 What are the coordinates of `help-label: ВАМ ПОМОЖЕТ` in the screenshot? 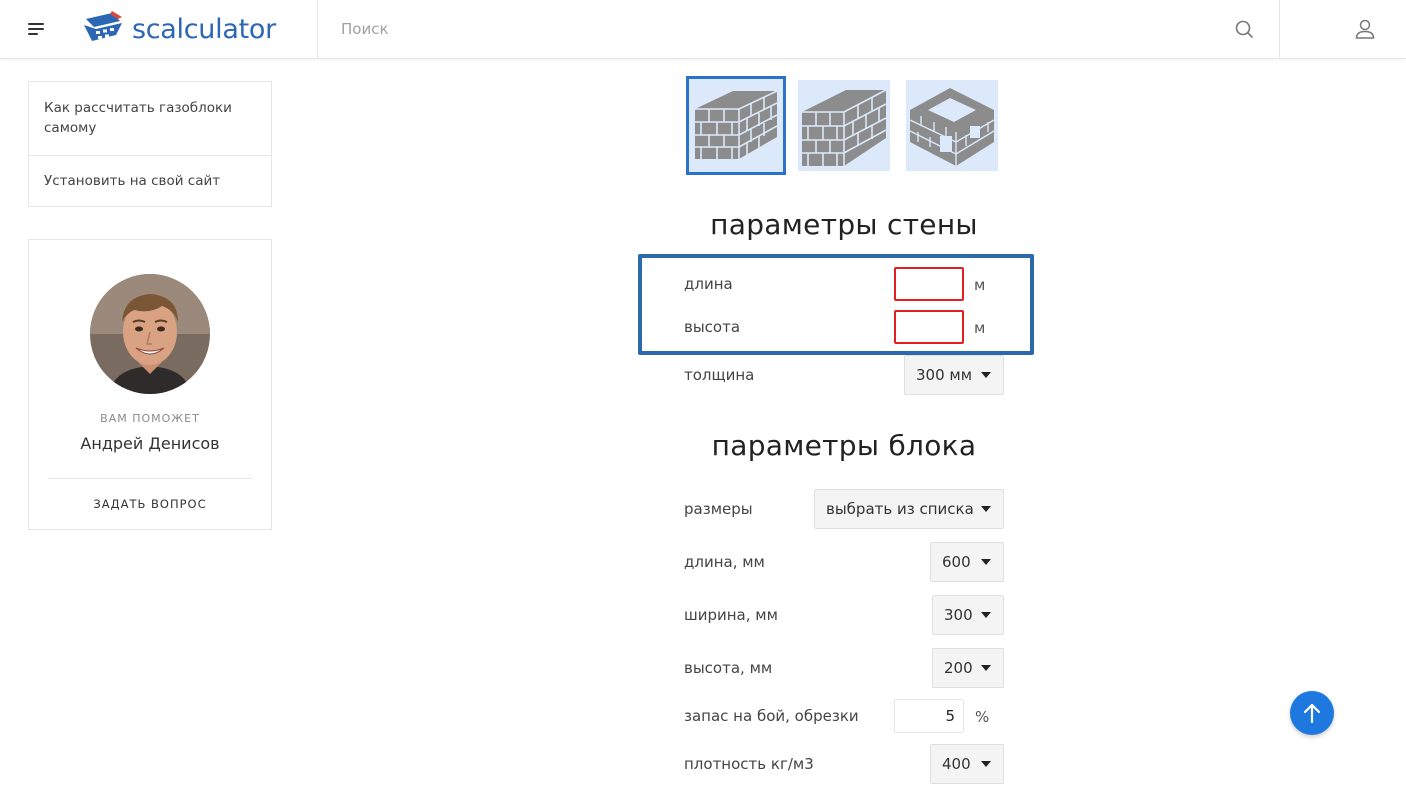 It's located at (150, 418).